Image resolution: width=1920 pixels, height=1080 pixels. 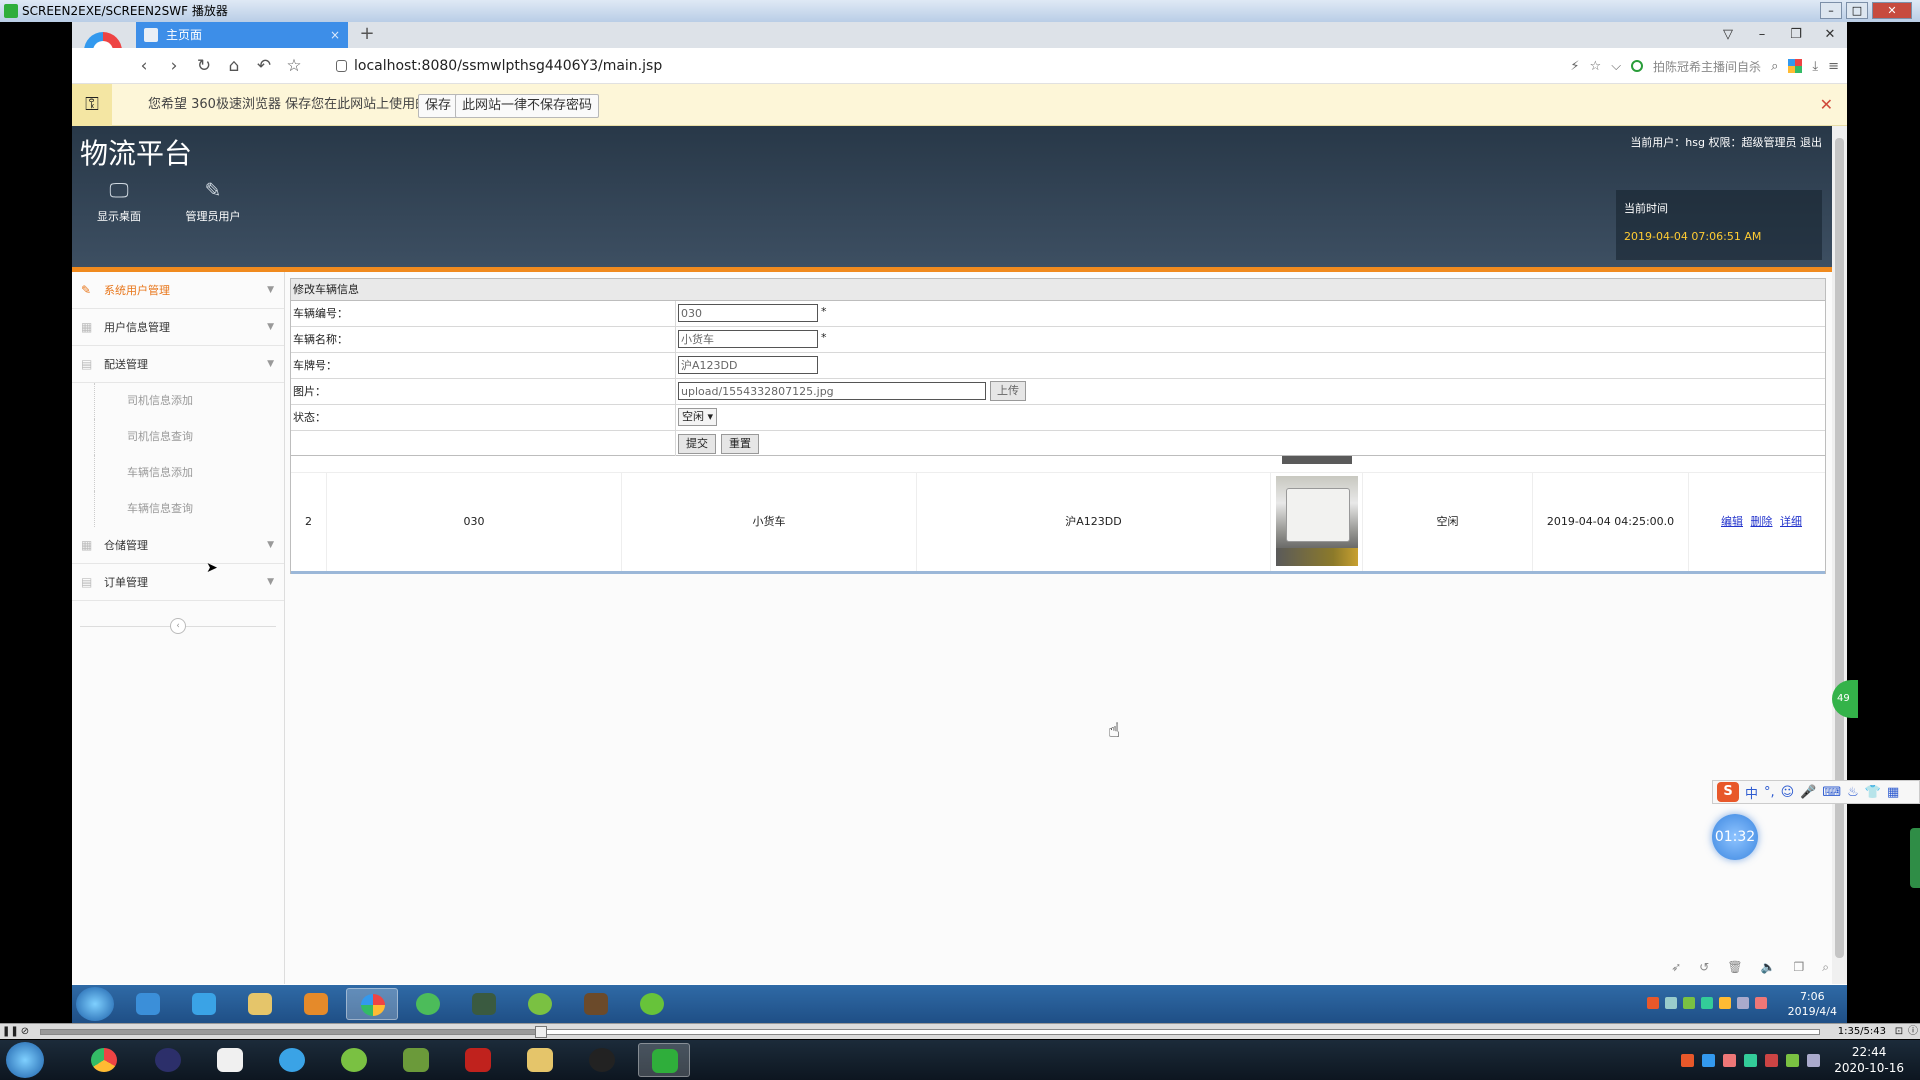 What do you see at coordinates (1708, 1060) in the screenshot?
I see `host-tray-icon` at bounding box center [1708, 1060].